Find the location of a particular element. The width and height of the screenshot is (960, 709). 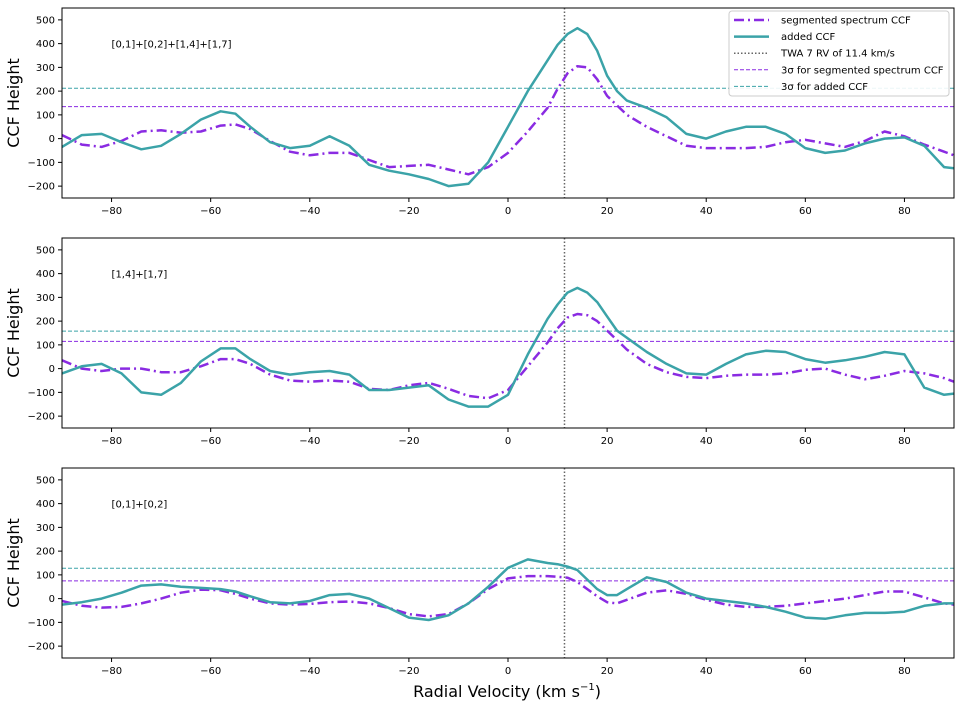

pair-annotation: [0,1]+[0,2]+[1,4]+[1,7] is located at coordinates (172, 45).